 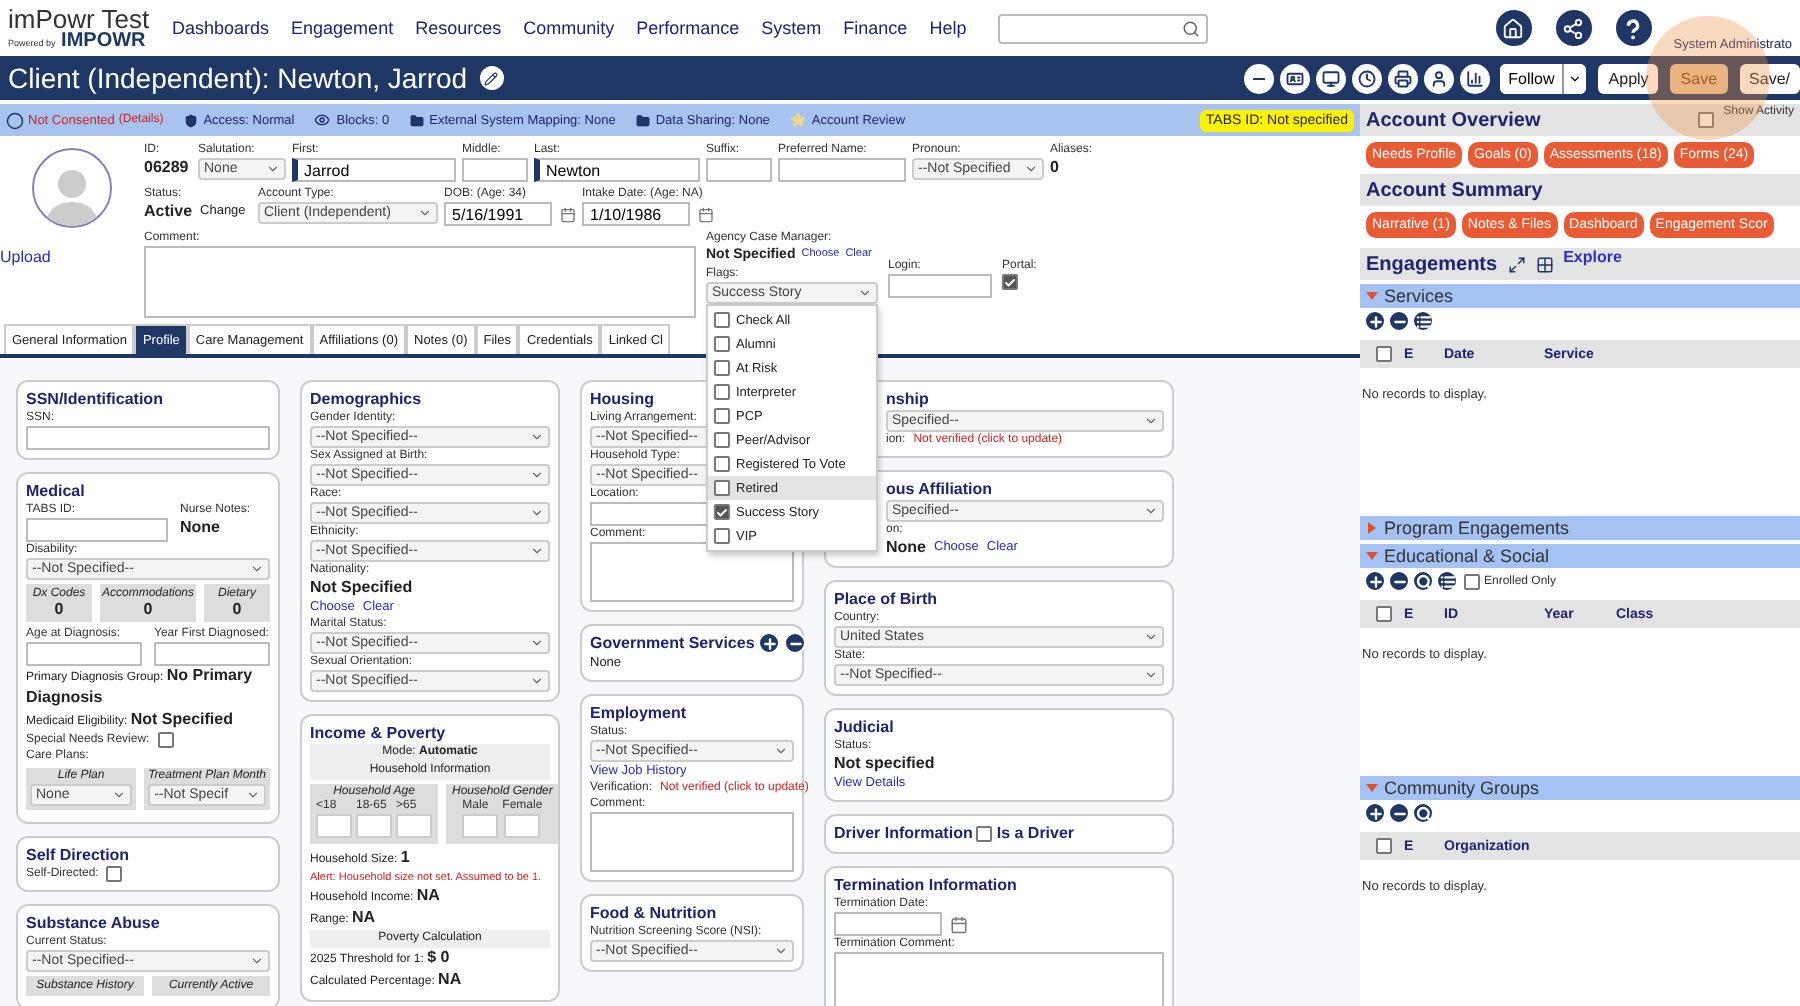 I want to click on date-field: 5/16/1991, so click(x=498, y=214).